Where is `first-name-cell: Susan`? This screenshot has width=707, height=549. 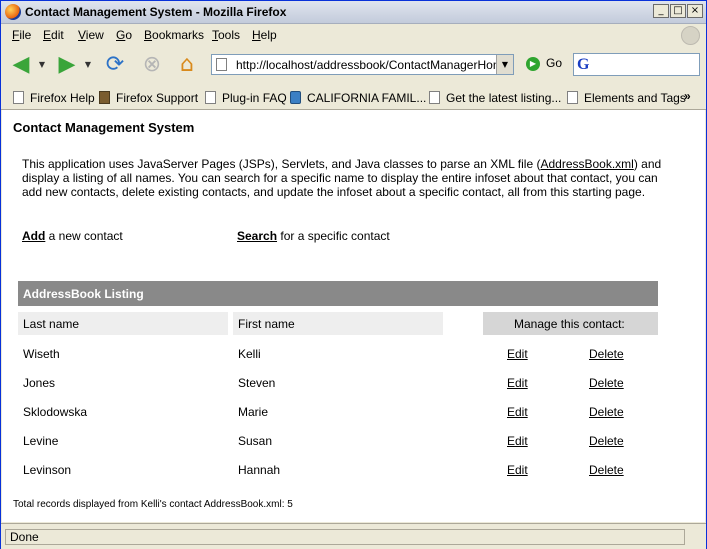 first-name-cell: Susan is located at coordinates (255, 441).